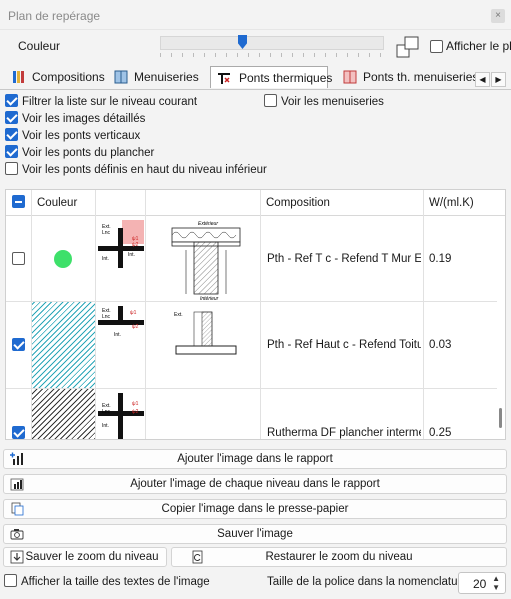 The width and height of the screenshot is (511, 599). I want to click on show-vertical-check, so click(11, 135).